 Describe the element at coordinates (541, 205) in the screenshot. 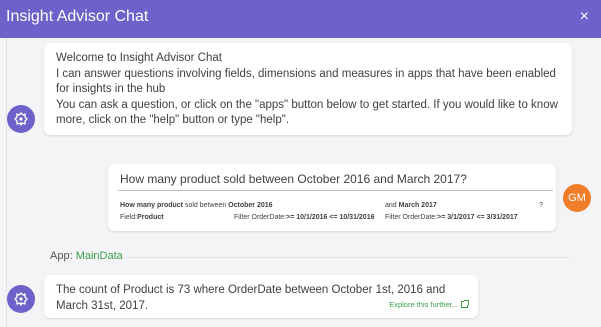

I see `interp-qmark: ?` at that location.